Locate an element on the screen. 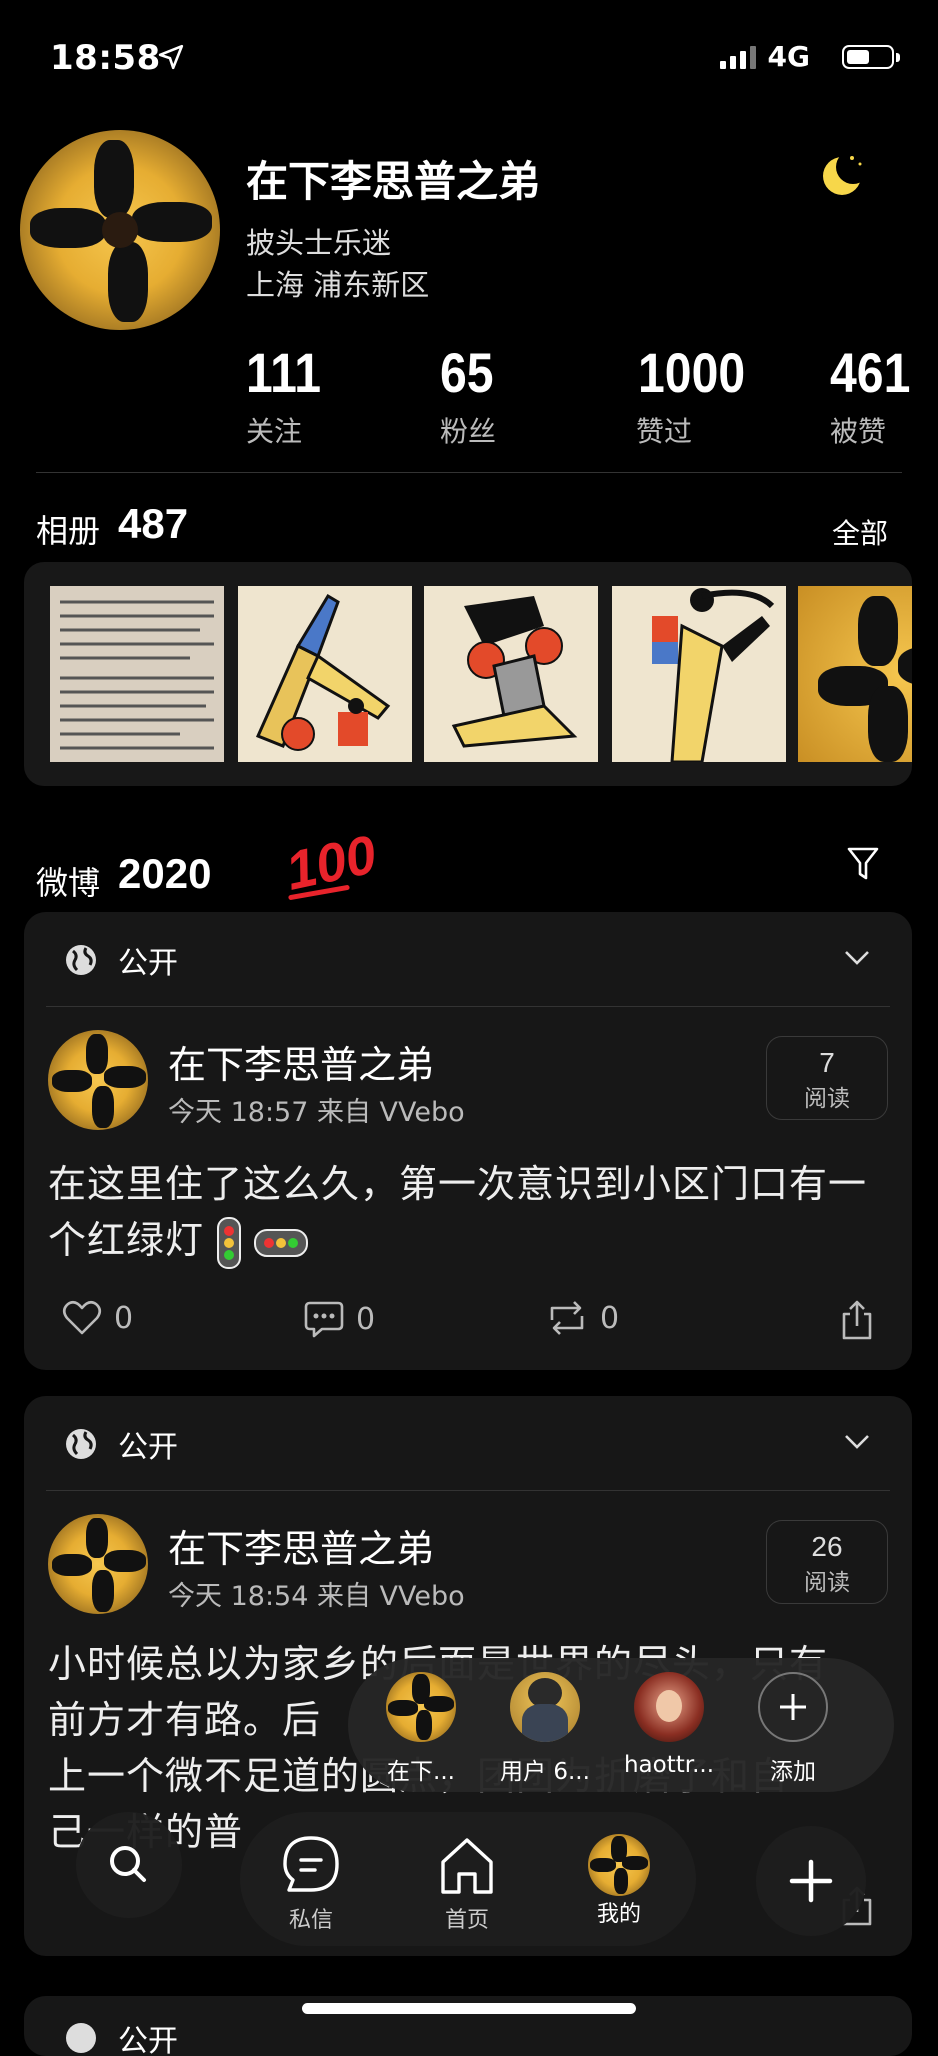 The height and width of the screenshot is (2056, 938). profile-divider is located at coordinates (469, 472).